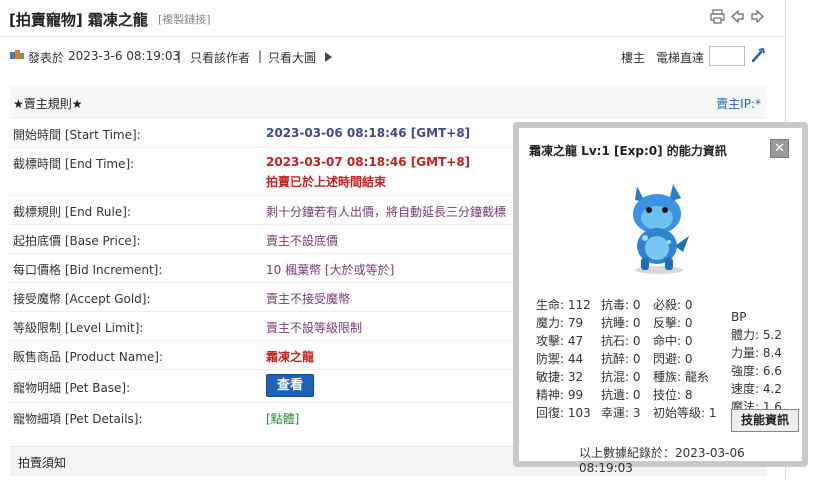  What do you see at coordinates (124, 56) in the screenshot?
I see `posted-time: 2023-3-6 08:19:03` at bounding box center [124, 56].